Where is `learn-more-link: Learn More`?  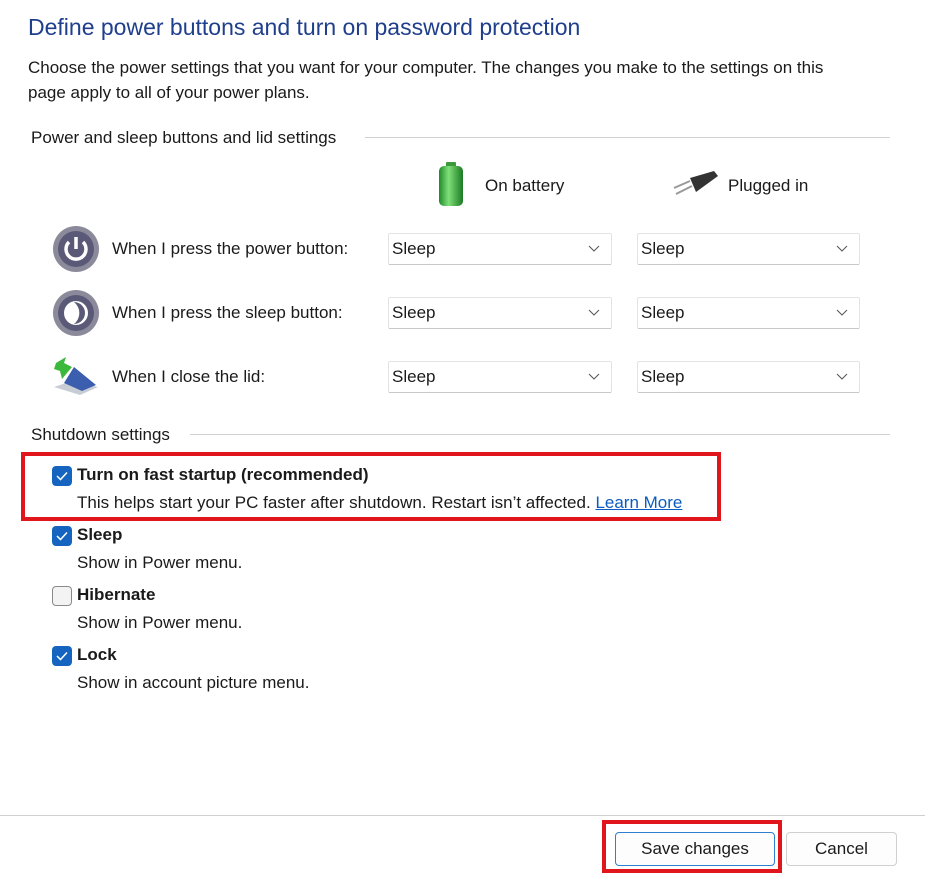
learn-more-link: Learn More is located at coordinates (638, 502).